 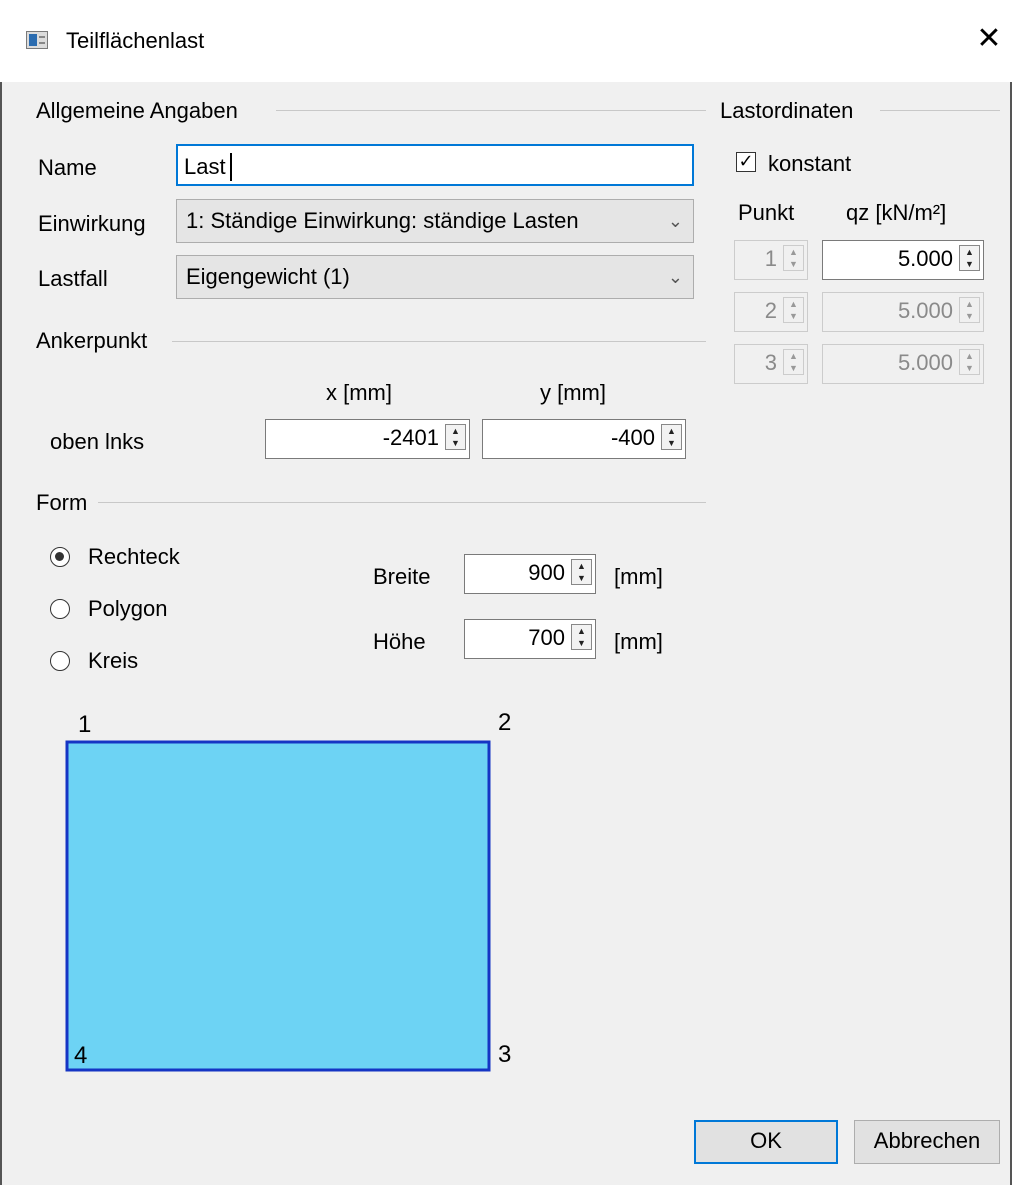 I want to click on y-spinbox: -400 ▲ ▼, so click(x=584, y=439).